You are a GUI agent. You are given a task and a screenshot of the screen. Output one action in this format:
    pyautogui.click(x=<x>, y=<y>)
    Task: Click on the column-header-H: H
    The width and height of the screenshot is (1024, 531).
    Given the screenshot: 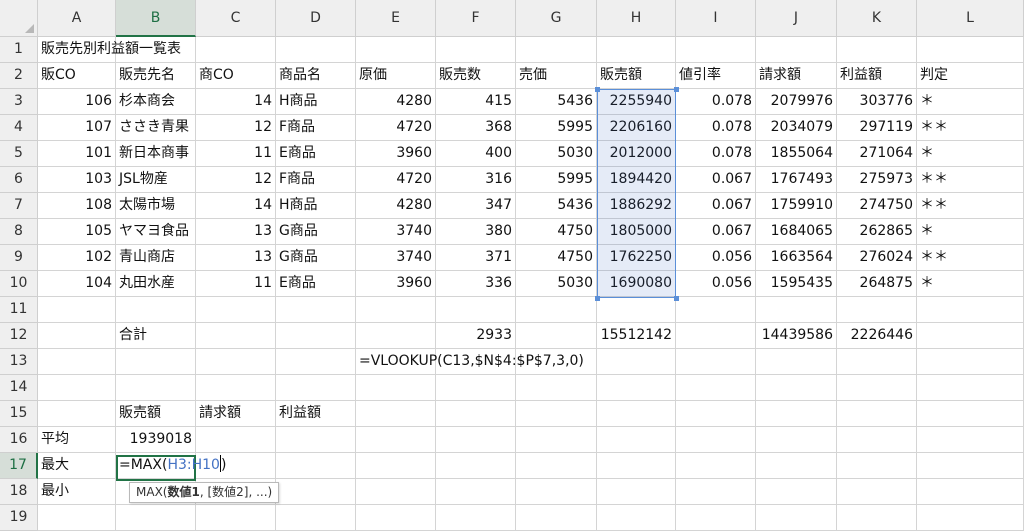 What is the action you would take?
    pyautogui.click(x=636, y=18)
    